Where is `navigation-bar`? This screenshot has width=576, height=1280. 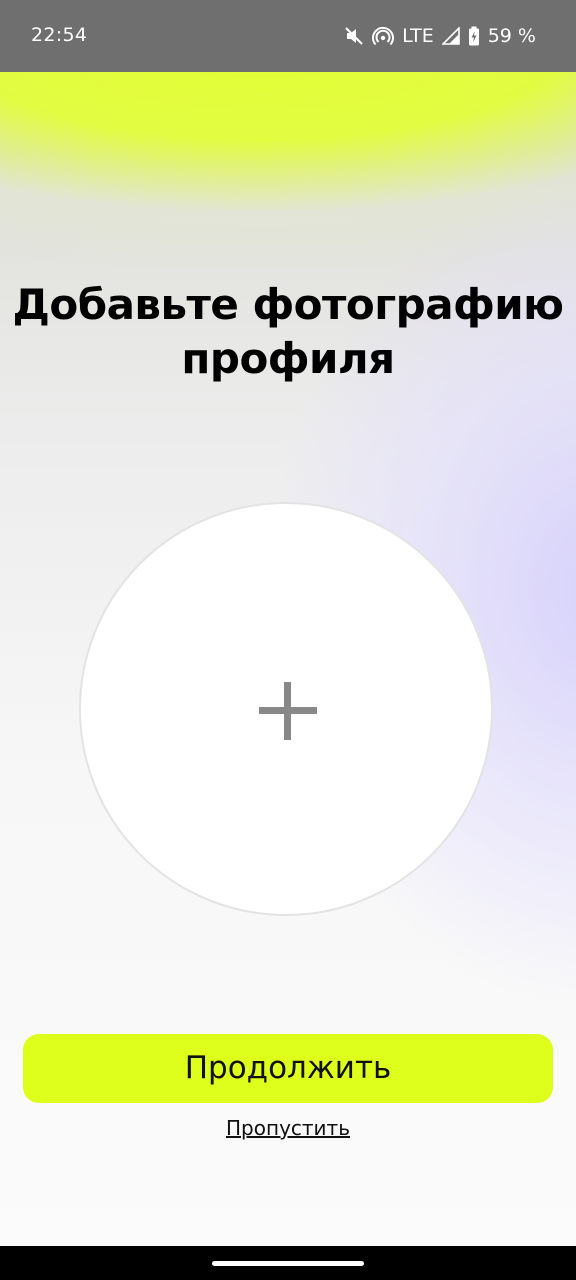
navigation-bar is located at coordinates (288, 1263).